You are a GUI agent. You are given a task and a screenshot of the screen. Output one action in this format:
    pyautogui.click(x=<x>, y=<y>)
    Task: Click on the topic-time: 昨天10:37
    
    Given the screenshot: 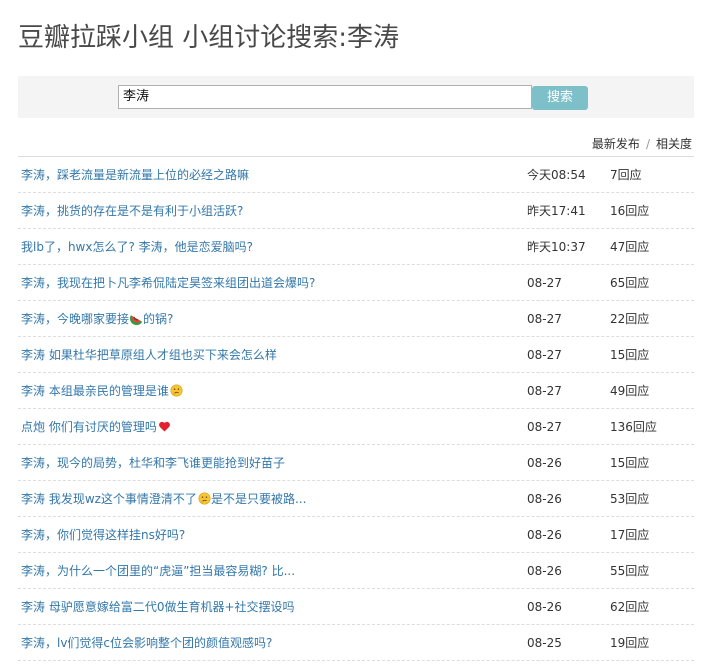 What is the action you would take?
    pyautogui.click(x=556, y=247)
    